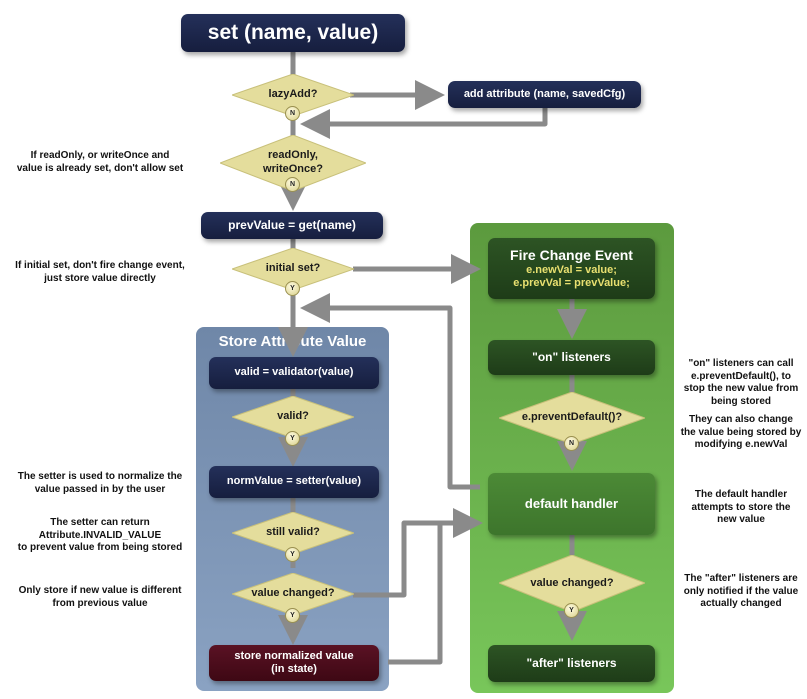  I want to click on default-handler-box: default handler, so click(571, 504).